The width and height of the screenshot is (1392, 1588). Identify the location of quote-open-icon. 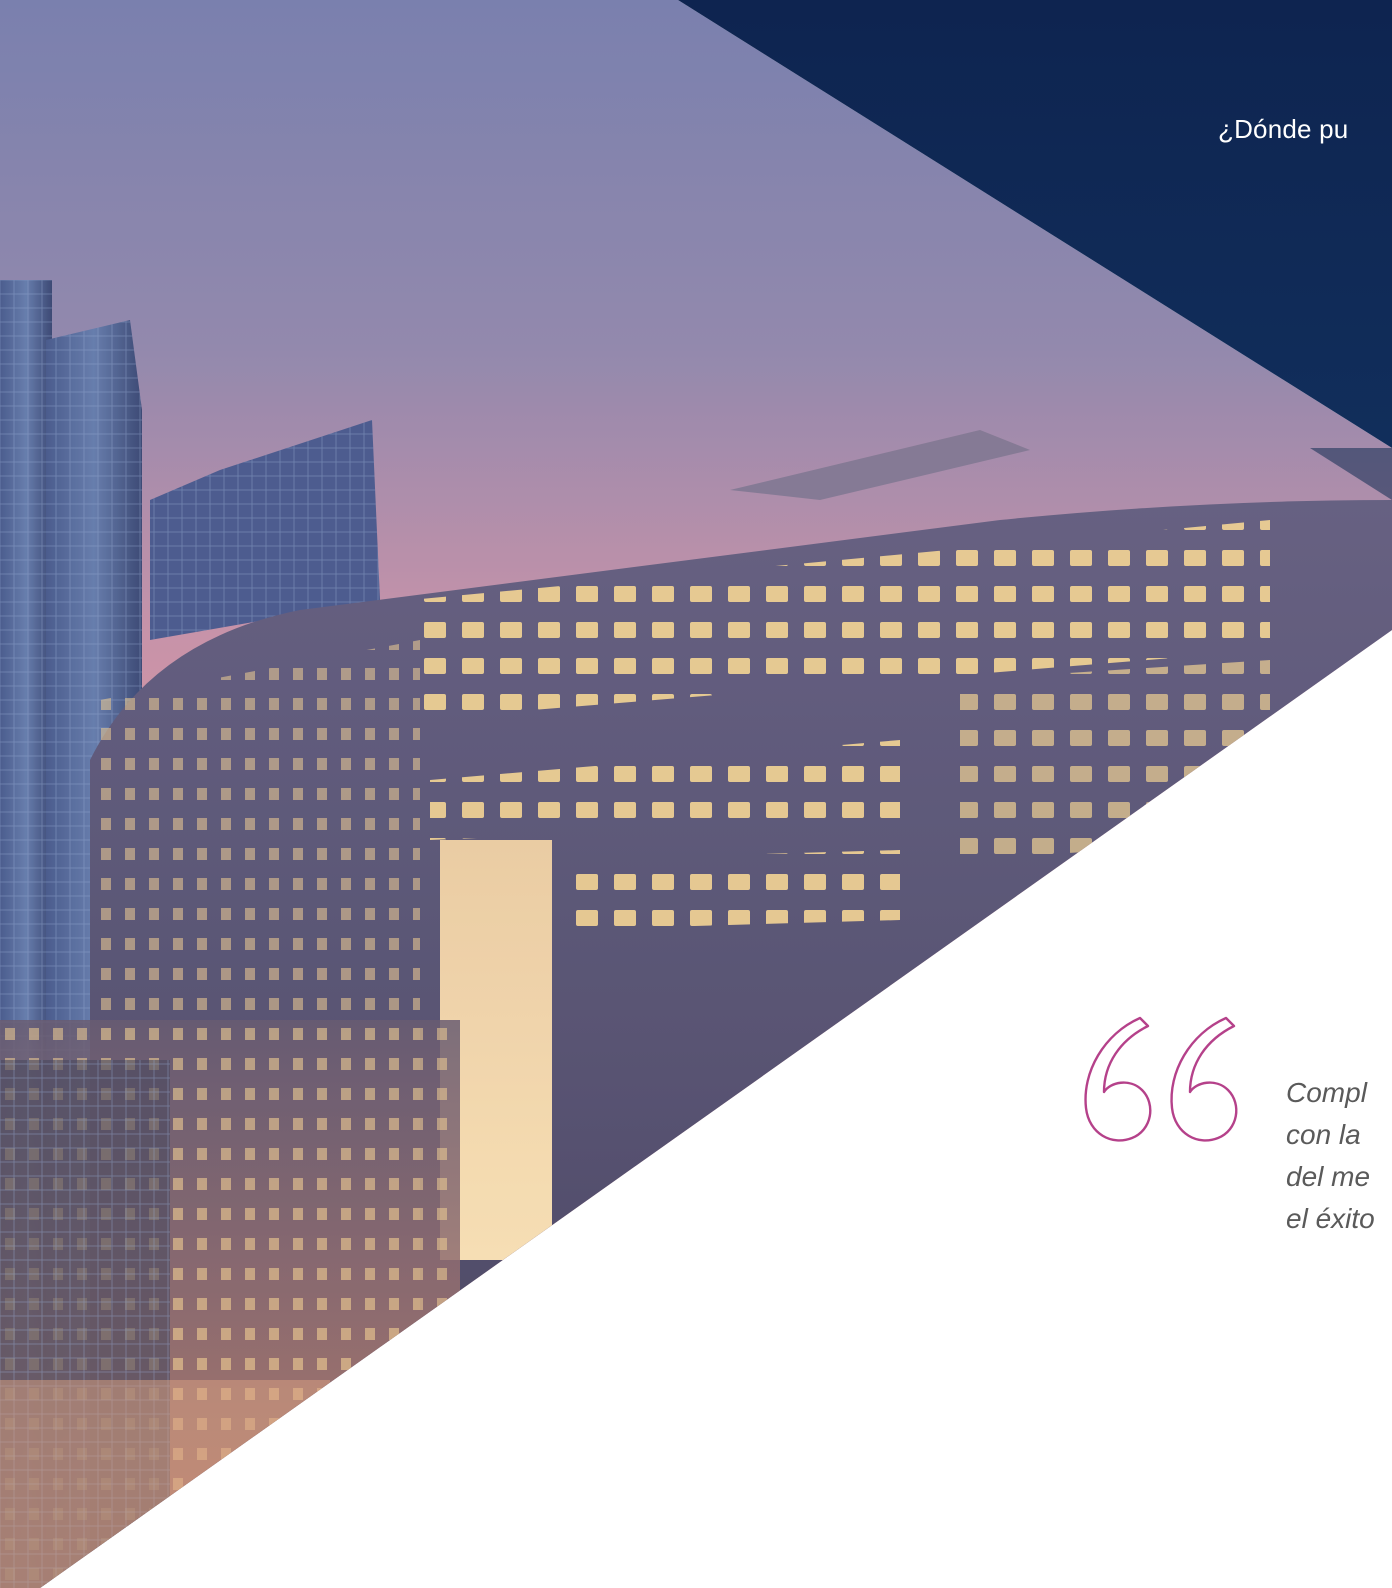
(1166, 1082).